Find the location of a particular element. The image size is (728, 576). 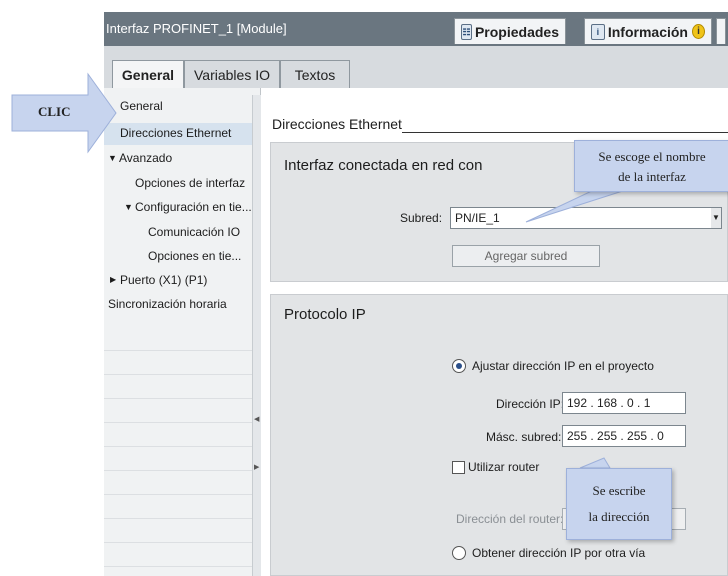

interface-callout-line1: Se escoge el nombre is located at coordinates (652, 156).